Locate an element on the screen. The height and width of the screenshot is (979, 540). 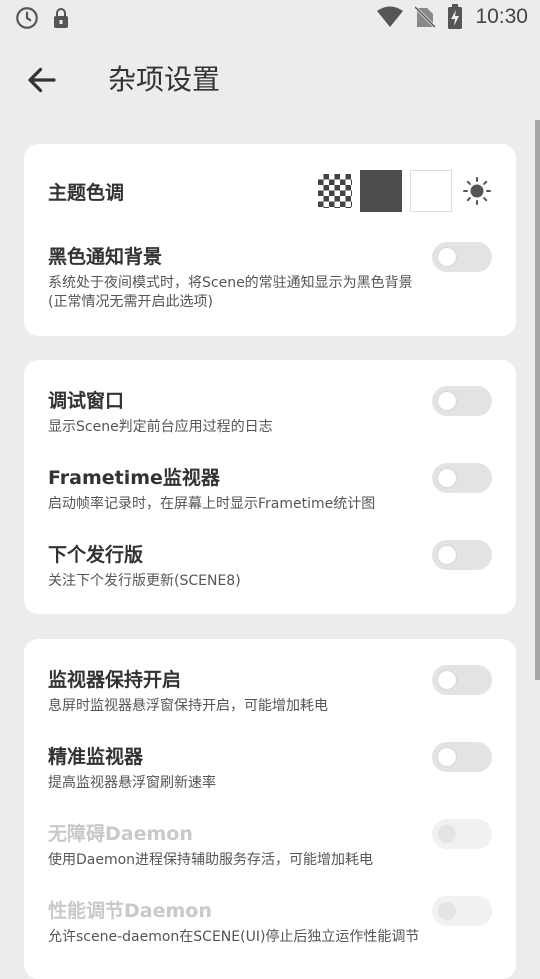
accessibility-daemon-row: 无障碍Daemon 使用Daemon进程保持辅助服务存活，可能增加耗电 is located at coordinates (270, 844).